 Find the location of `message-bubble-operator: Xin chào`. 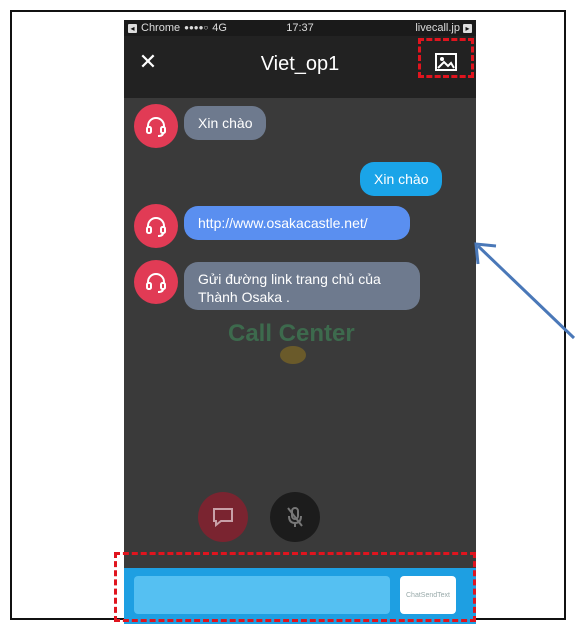

message-bubble-operator: Xin chào is located at coordinates (225, 123).